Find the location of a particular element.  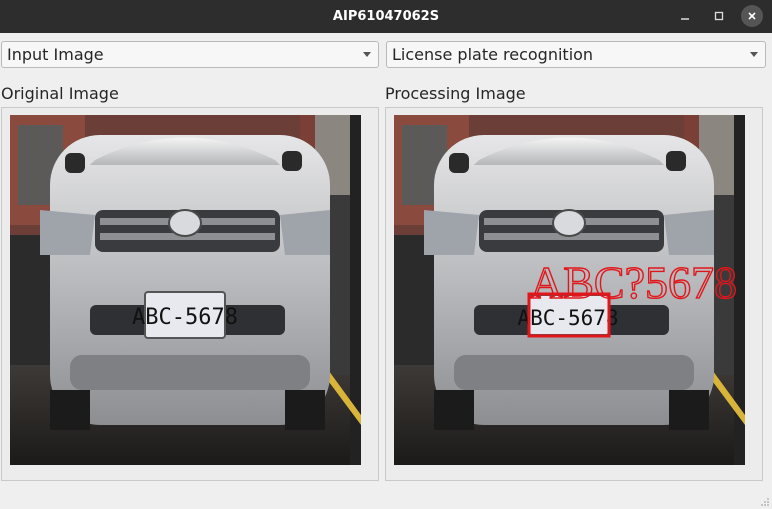

window-title: AIP61047062S is located at coordinates (386, 16).